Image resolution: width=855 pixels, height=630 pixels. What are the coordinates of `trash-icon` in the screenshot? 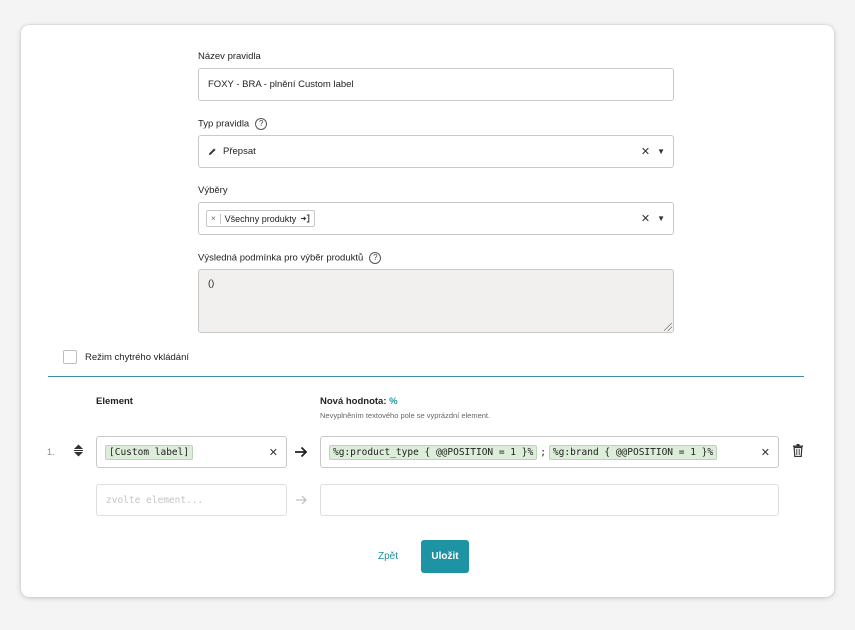 It's located at (798, 453).